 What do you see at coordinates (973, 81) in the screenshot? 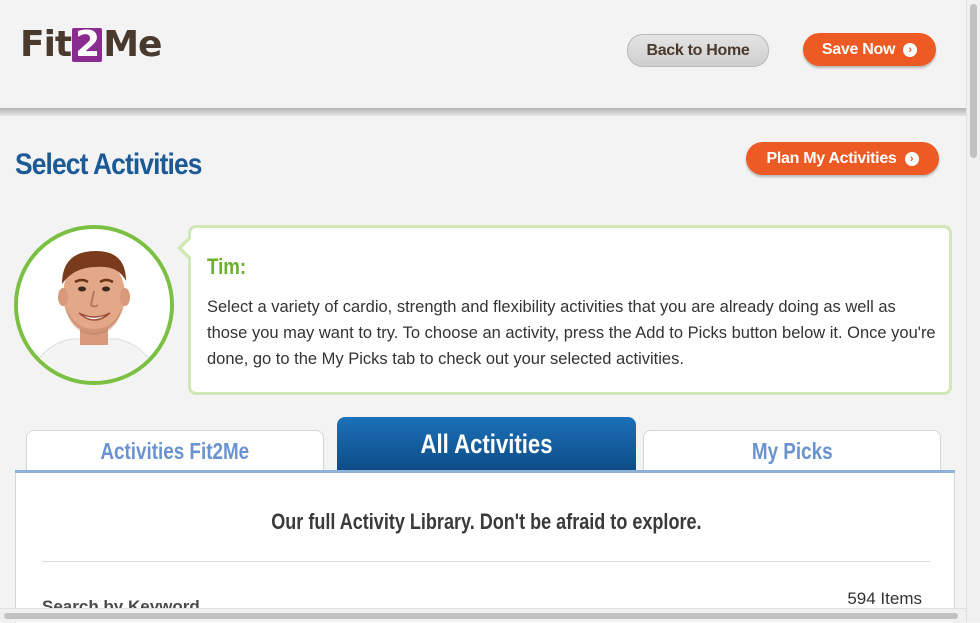
I see `vertical-scroll-thumb` at bounding box center [973, 81].